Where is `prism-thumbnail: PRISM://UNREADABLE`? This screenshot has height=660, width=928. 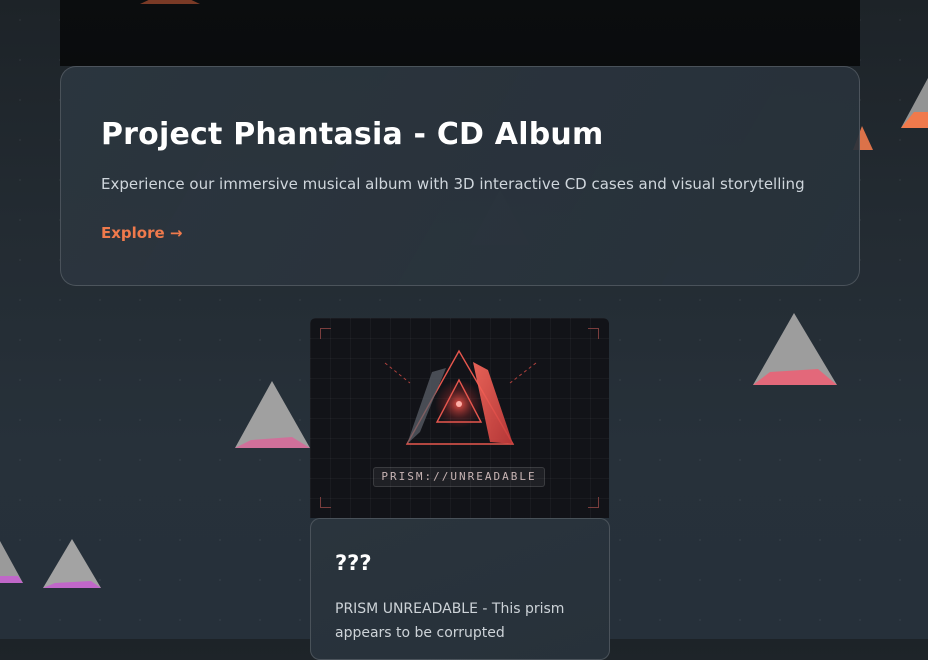 prism-thumbnail: PRISM://UNREADABLE is located at coordinates (459, 418).